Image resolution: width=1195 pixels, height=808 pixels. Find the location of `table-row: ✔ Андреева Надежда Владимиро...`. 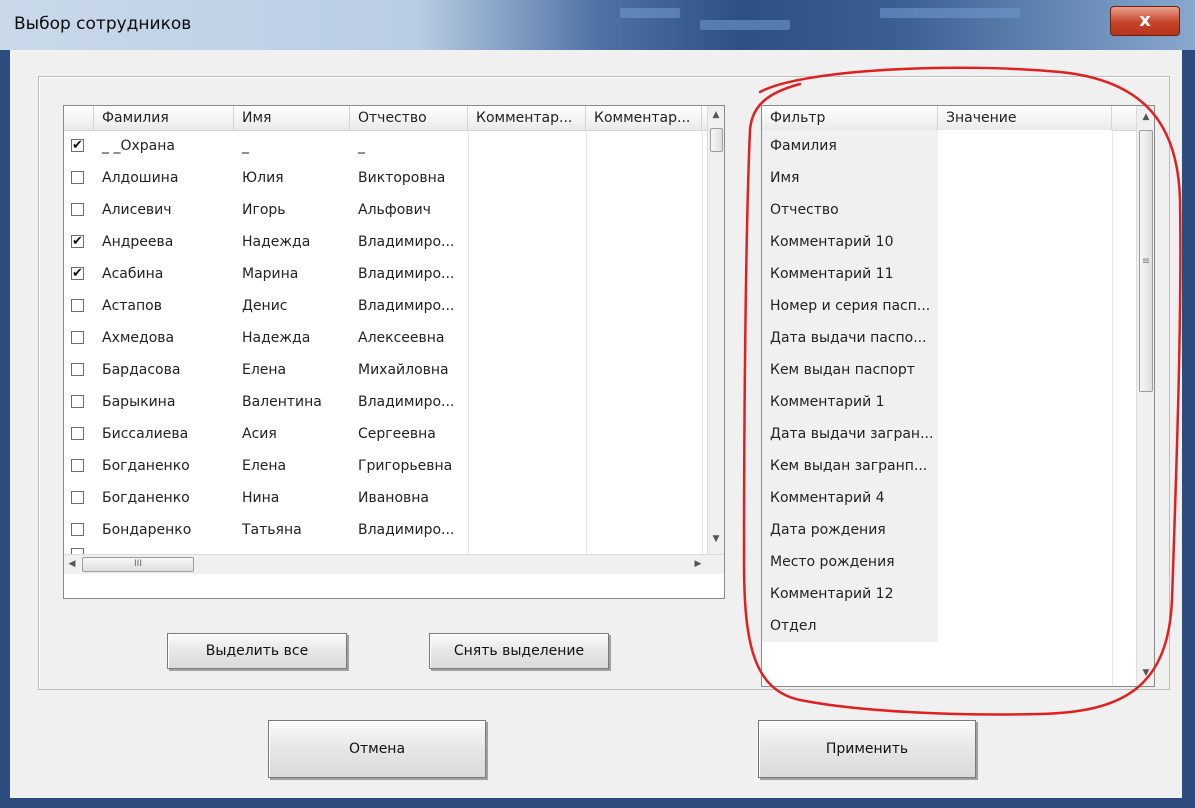

table-row: ✔ Андреева Надежда Владимиро... is located at coordinates (385, 242).